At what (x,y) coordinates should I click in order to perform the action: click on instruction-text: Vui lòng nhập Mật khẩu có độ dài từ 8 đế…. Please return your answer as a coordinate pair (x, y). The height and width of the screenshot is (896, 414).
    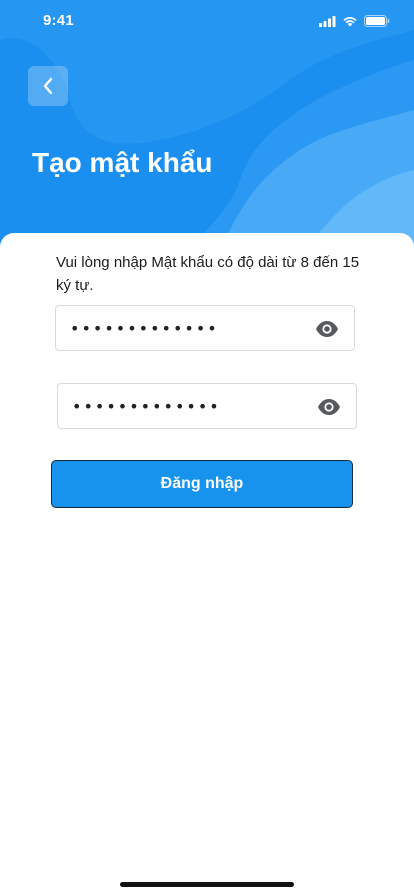
    Looking at the image, I should click on (208, 274).